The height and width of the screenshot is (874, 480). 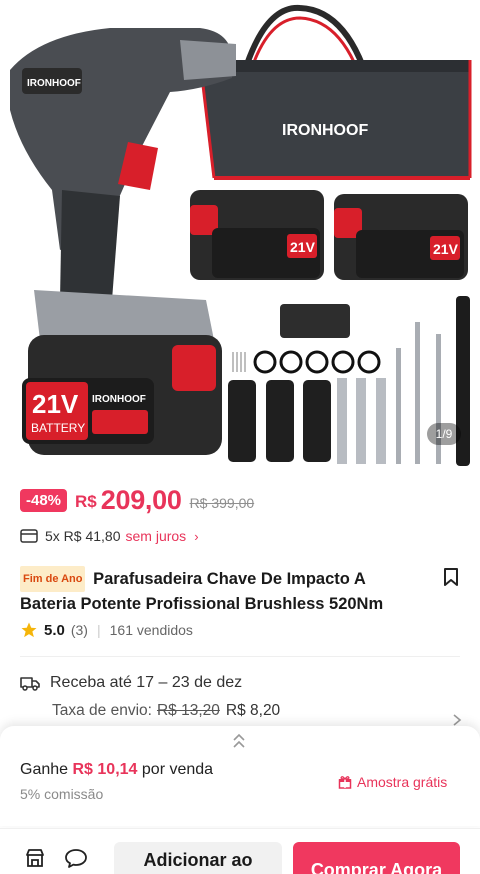 What do you see at coordinates (376, 858) in the screenshot?
I see `buy-now-button: Comprar Agora` at bounding box center [376, 858].